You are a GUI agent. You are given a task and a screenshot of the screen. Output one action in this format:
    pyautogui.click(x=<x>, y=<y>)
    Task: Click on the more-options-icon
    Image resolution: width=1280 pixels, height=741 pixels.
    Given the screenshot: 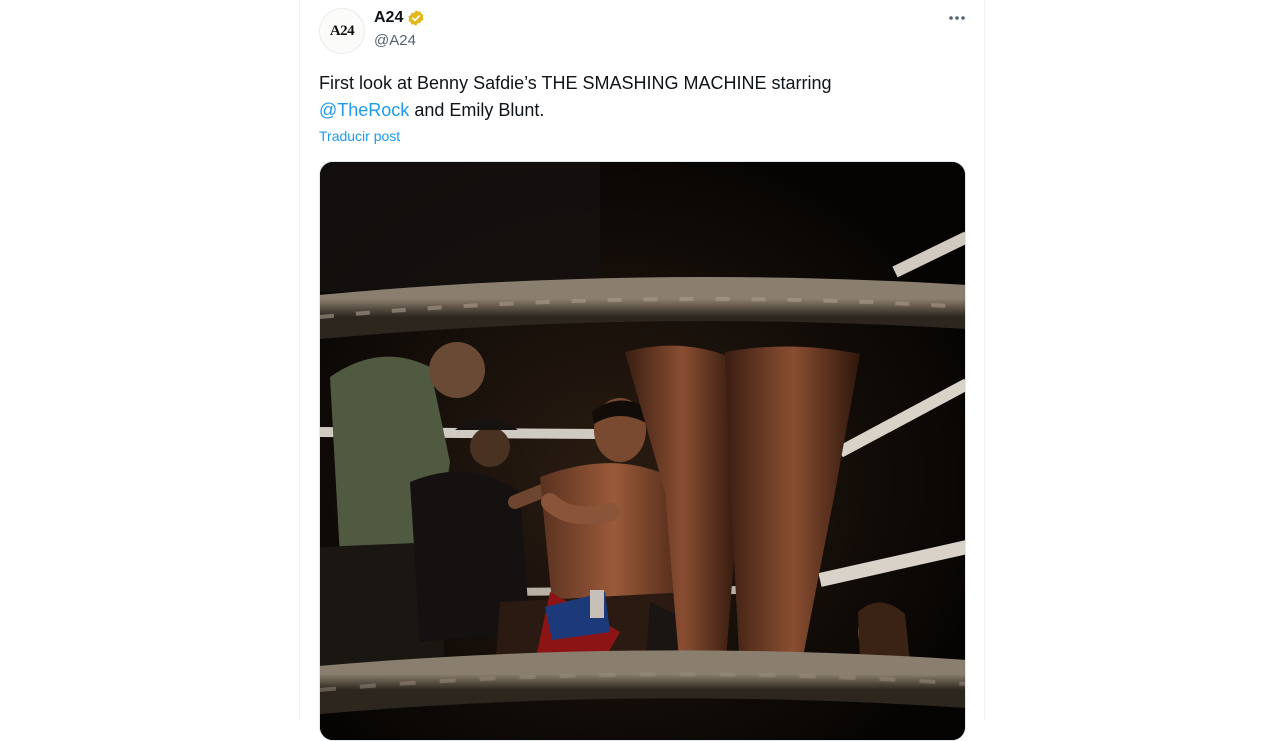 What is the action you would take?
    pyautogui.click(x=957, y=18)
    